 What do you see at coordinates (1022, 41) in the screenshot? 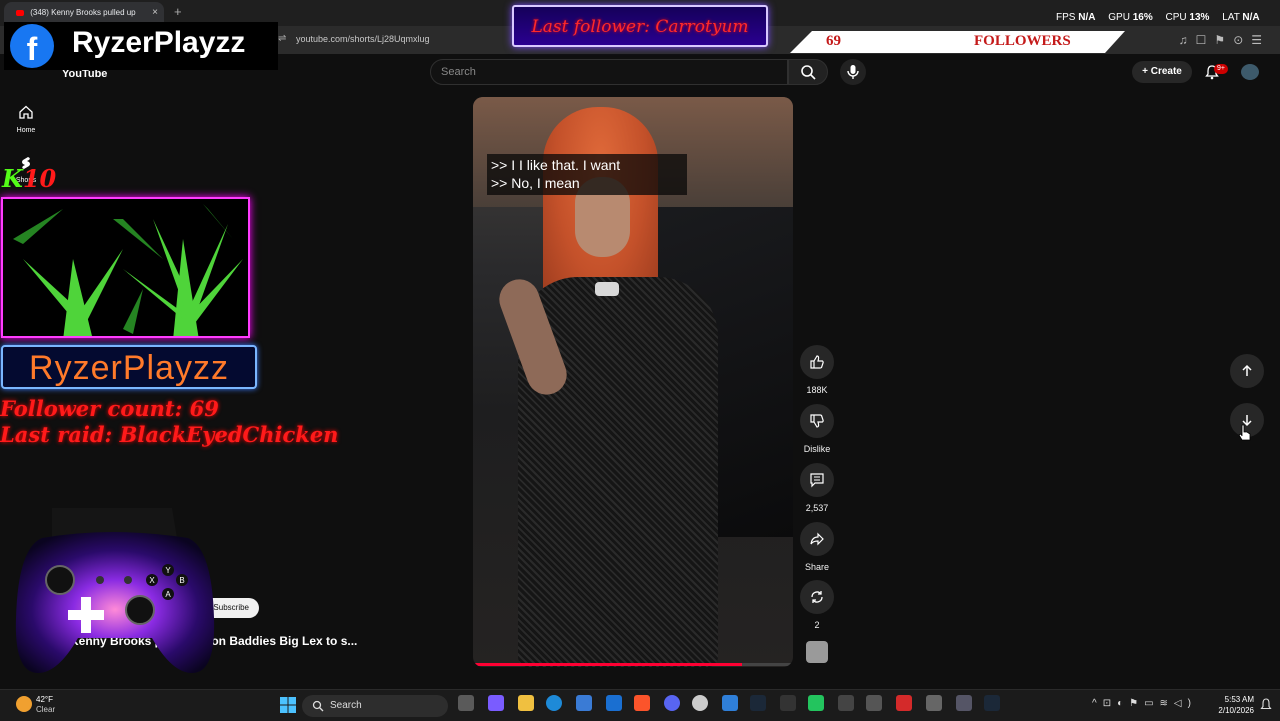
I see `followers-label: FOLLOWERS` at bounding box center [1022, 41].